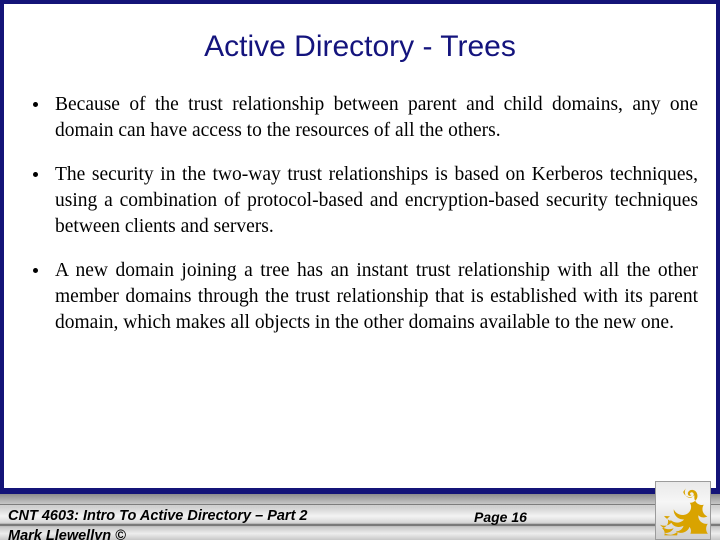  Describe the element at coordinates (2, 247) in the screenshot. I see `slide-border-left` at that location.